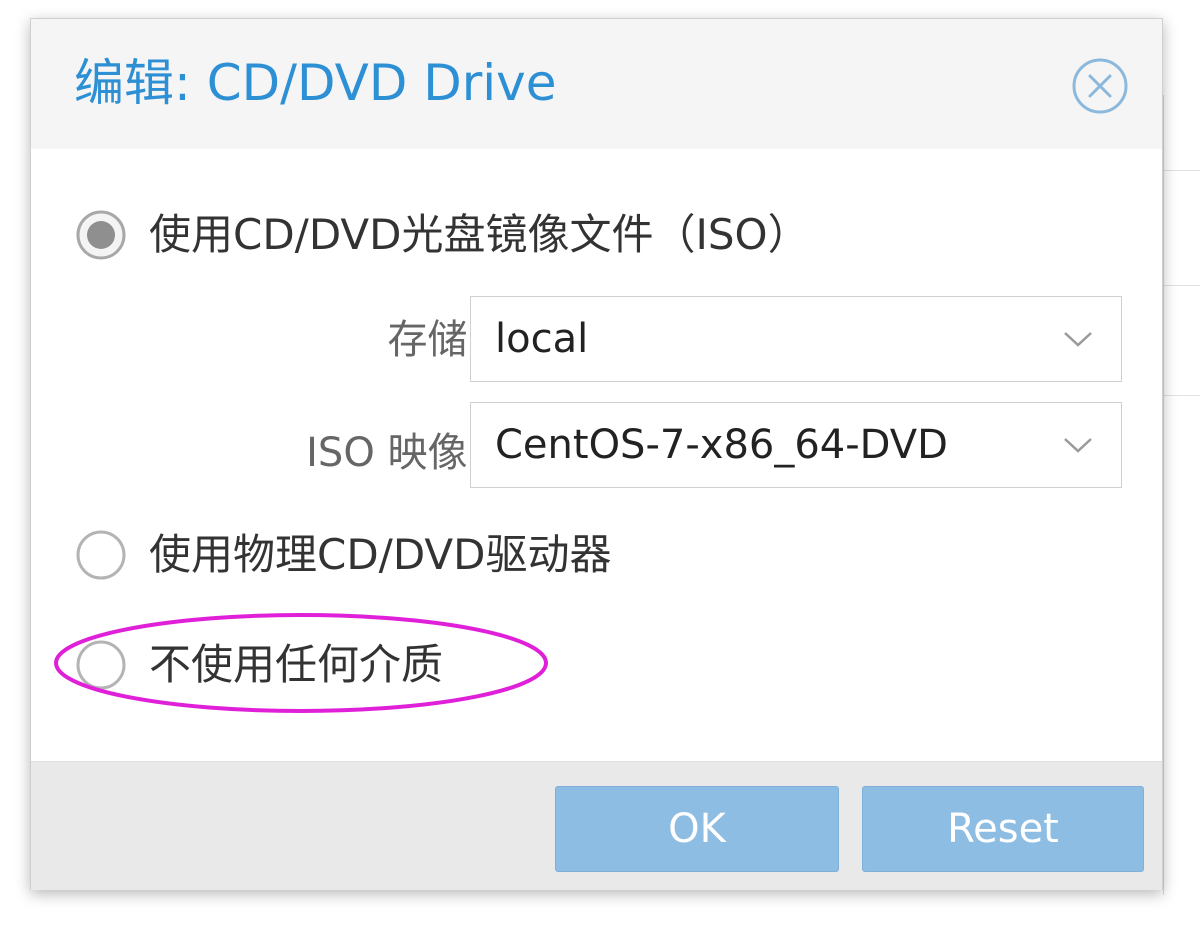 This screenshot has height=943, width=1200. What do you see at coordinates (1003, 829) in the screenshot?
I see `reset-button: Reset` at bounding box center [1003, 829].